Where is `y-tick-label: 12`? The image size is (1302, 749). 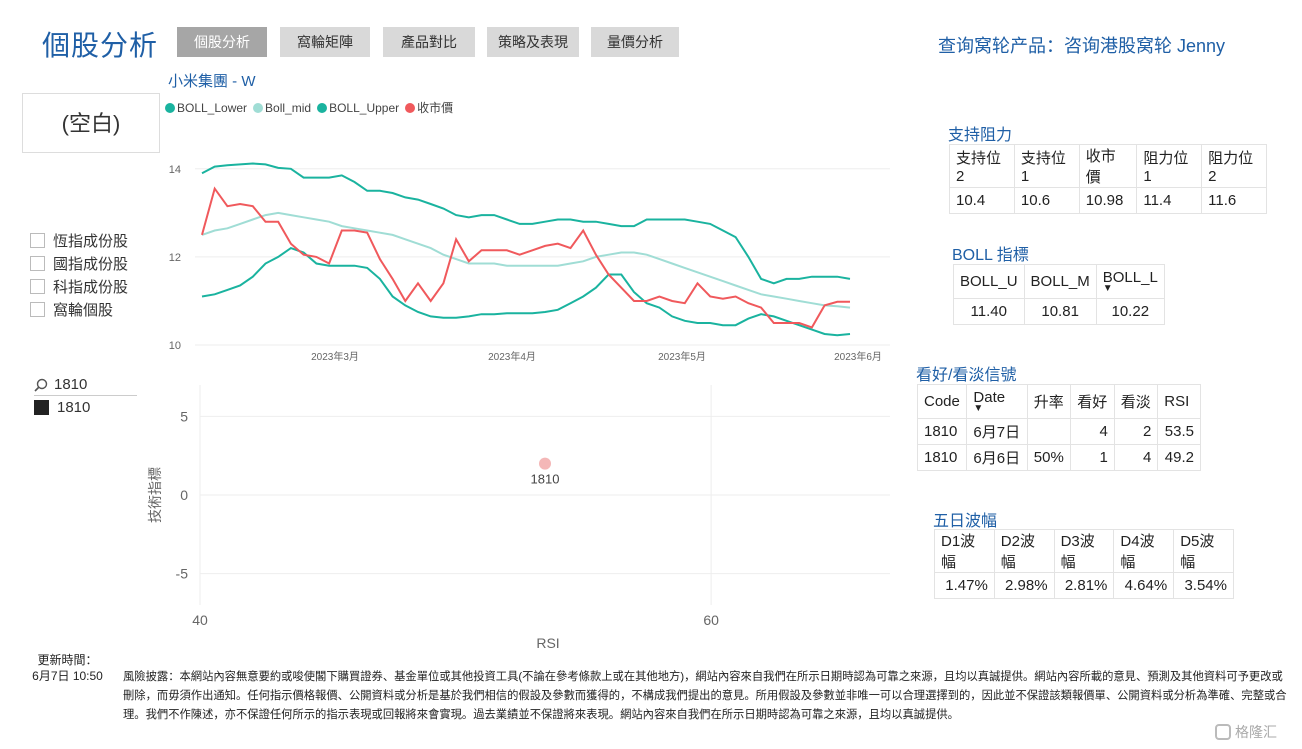 y-tick-label: 12 is located at coordinates (175, 258).